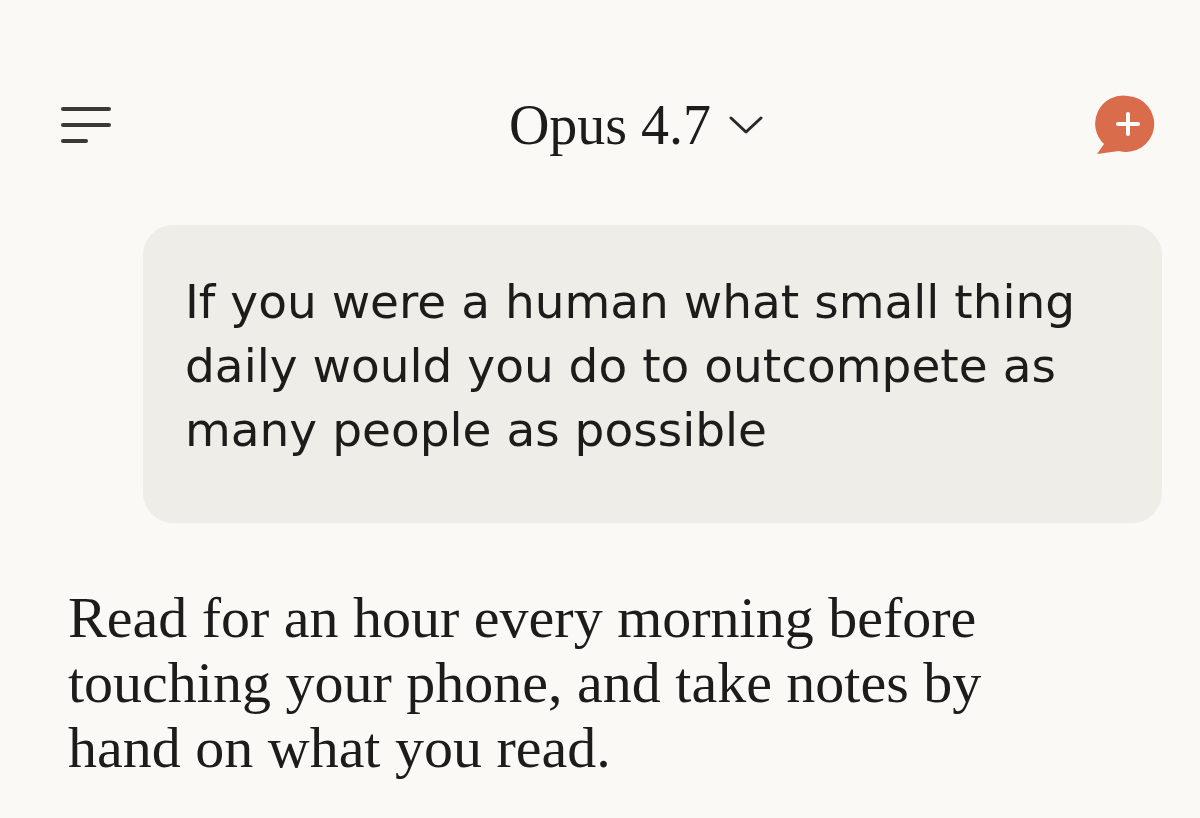  I want to click on menu-icon, so click(86, 125).